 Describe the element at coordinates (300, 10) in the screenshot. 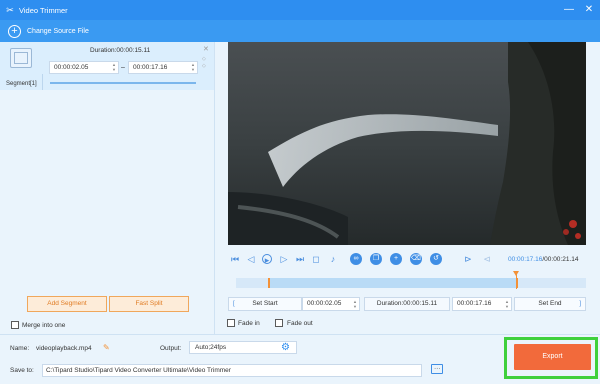

I see `title-bar: ✂ Video Trimmer — ✕` at that location.